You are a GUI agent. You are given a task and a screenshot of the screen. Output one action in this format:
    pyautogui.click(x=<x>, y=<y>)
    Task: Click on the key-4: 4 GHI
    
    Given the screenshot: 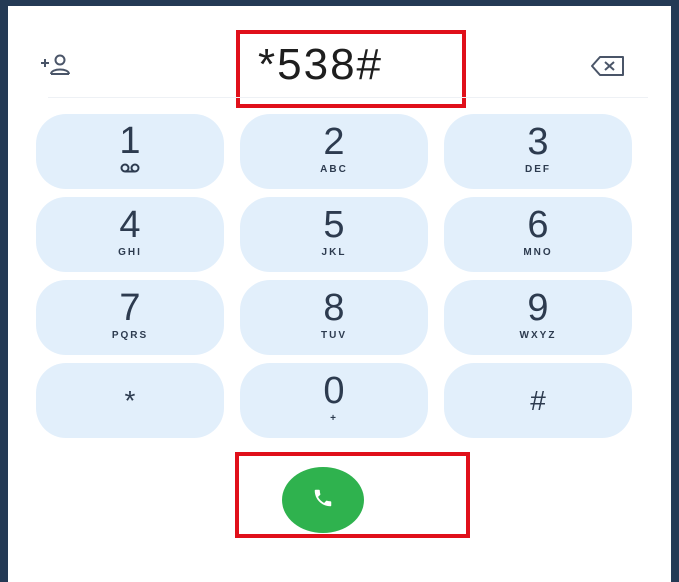 What is the action you would take?
    pyautogui.click(x=130, y=234)
    